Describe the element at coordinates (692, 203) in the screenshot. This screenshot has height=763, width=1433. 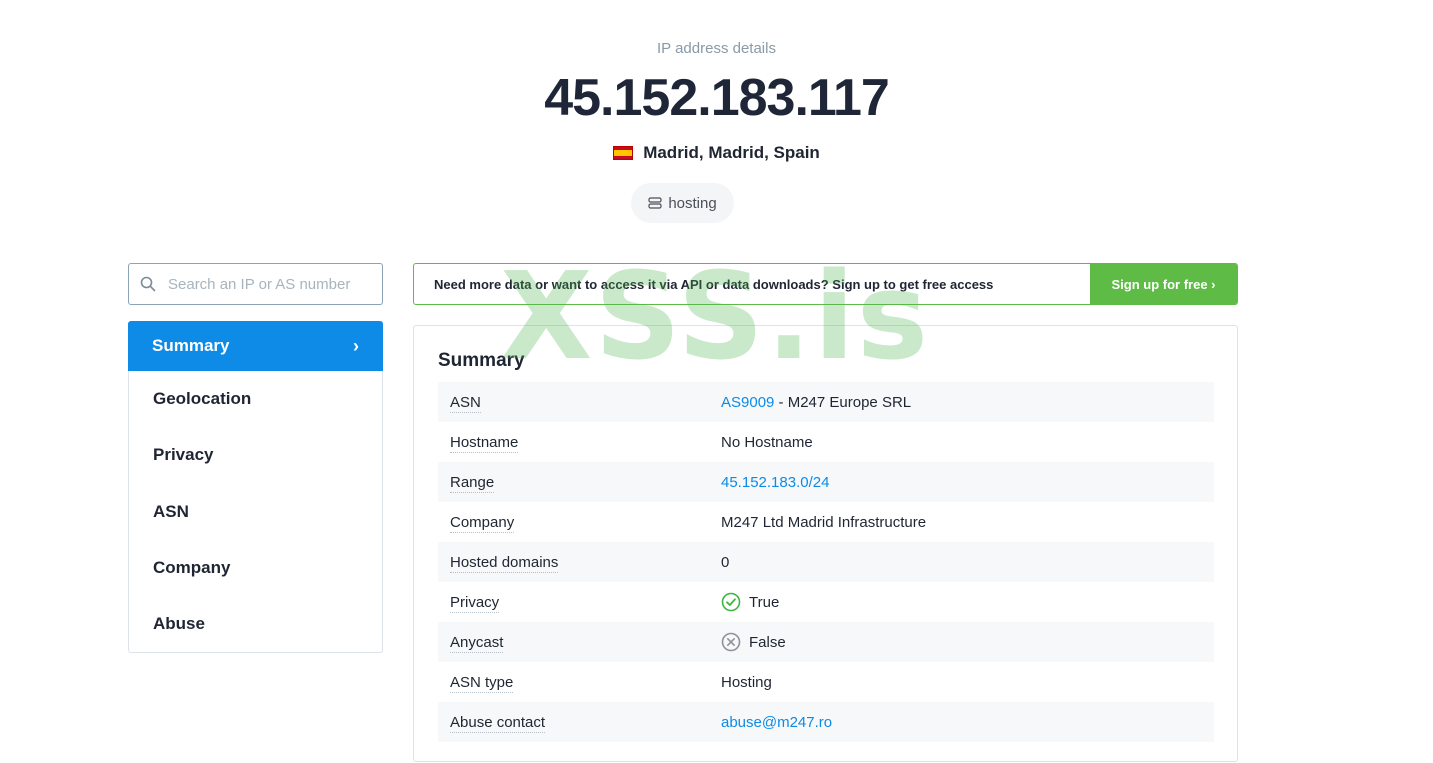
I see `hosting-tag-label: hosting` at that location.